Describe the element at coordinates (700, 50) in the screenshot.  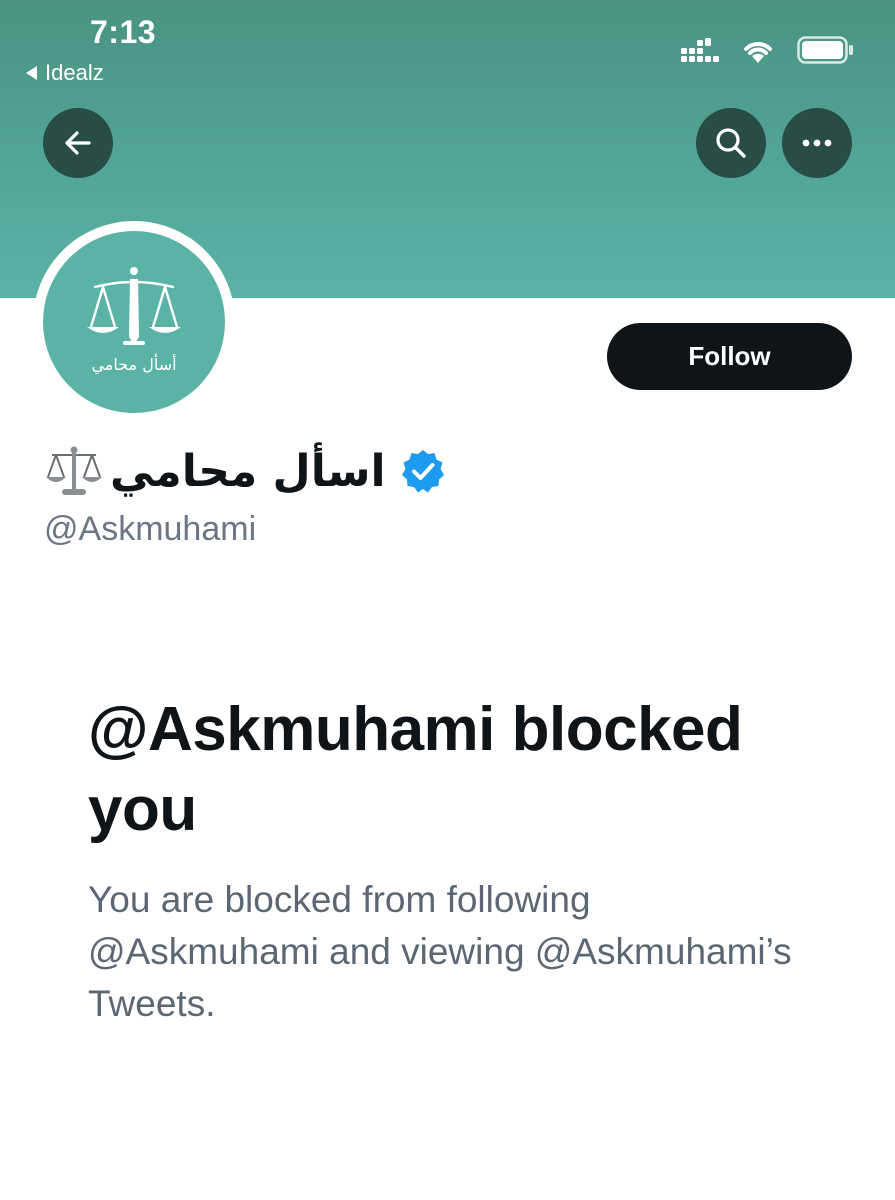
I see `cellular-signal-icon` at that location.